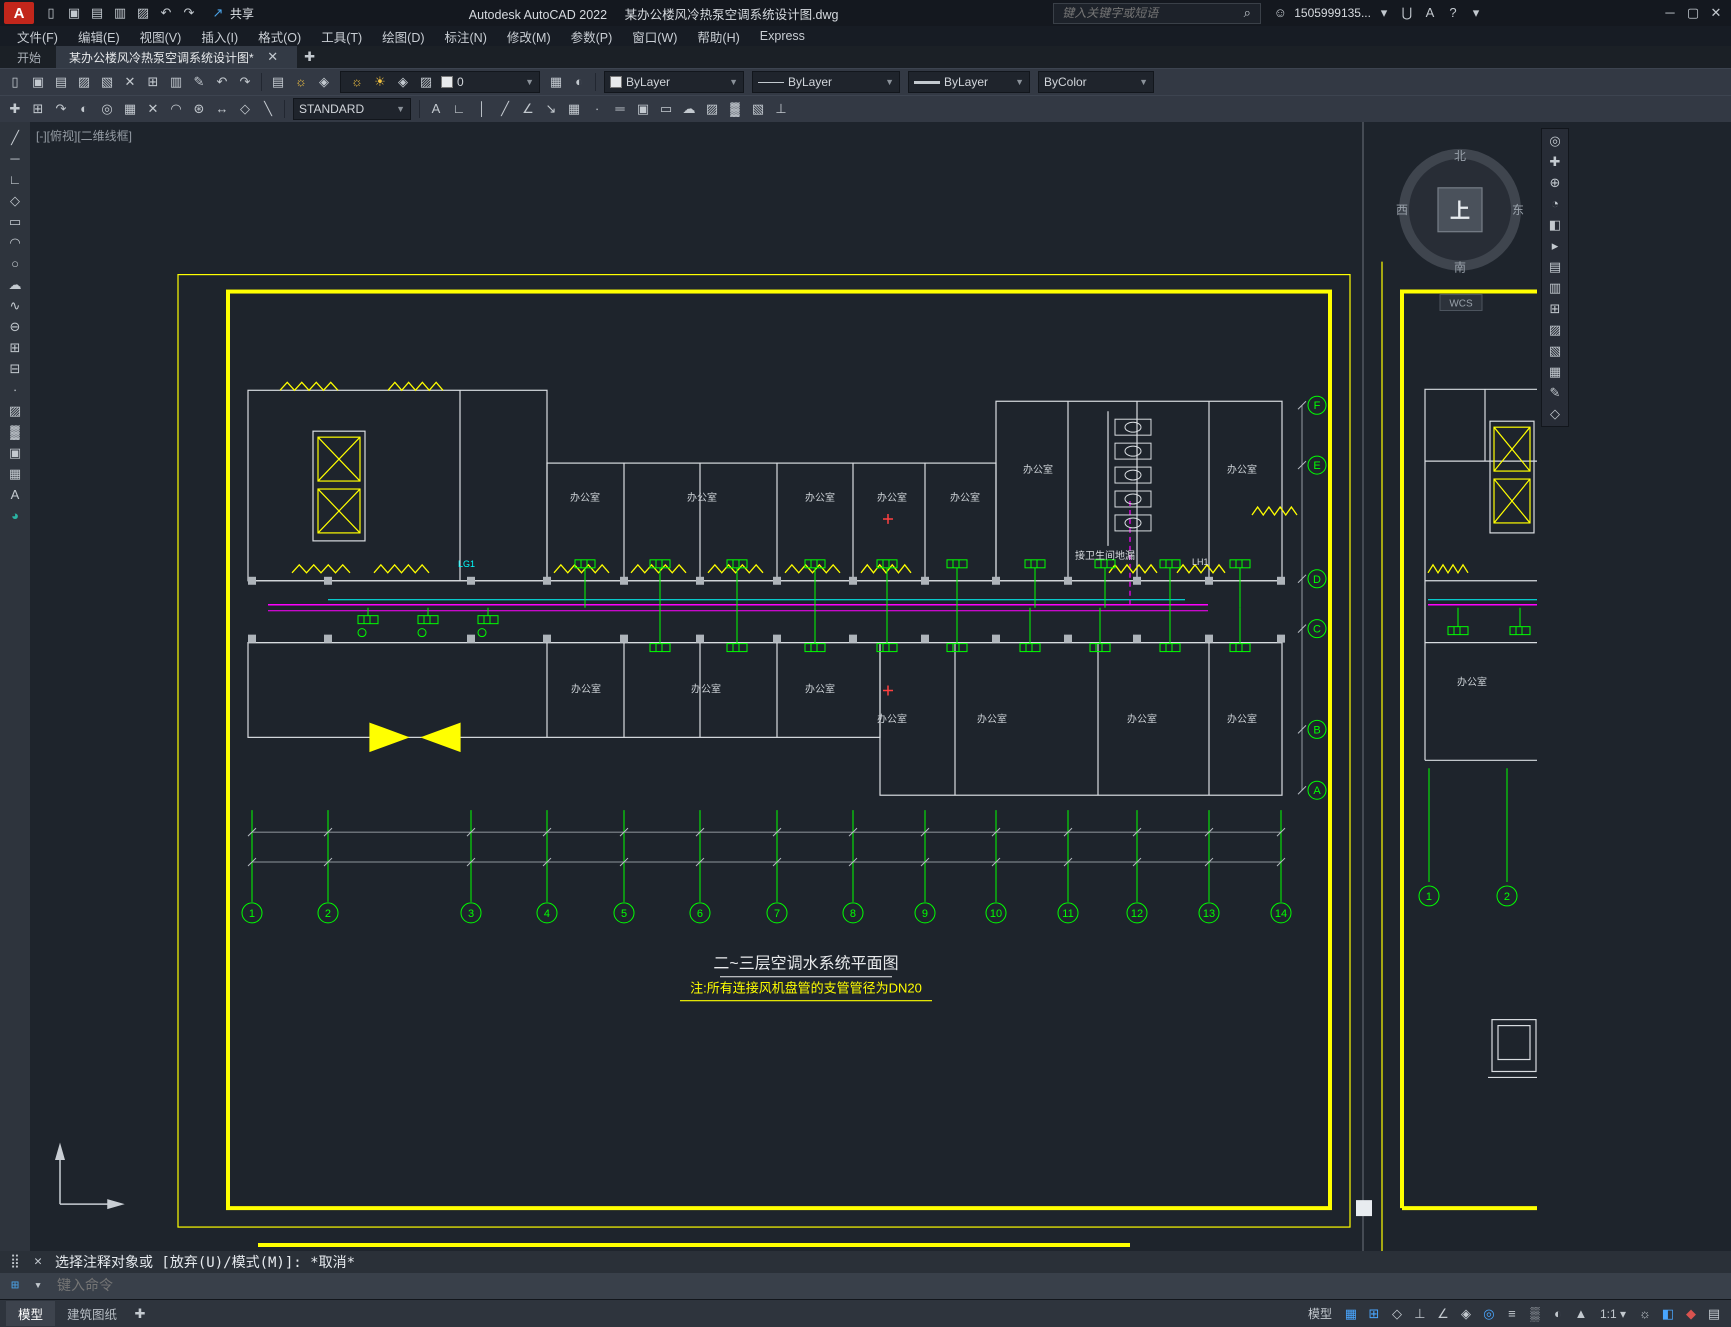 This screenshot has width=1731, height=1327. I want to click on menu-window: 窗口(W), so click(654, 36).